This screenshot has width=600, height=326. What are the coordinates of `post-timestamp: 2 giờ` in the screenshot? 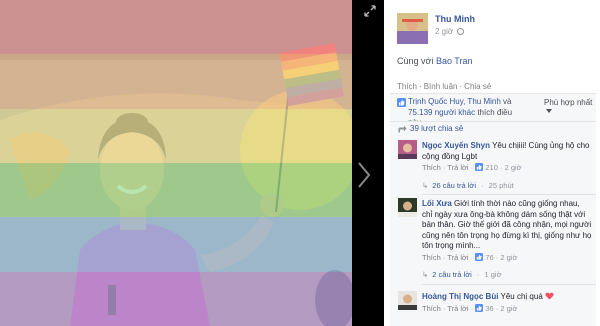 It's located at (450, 31).